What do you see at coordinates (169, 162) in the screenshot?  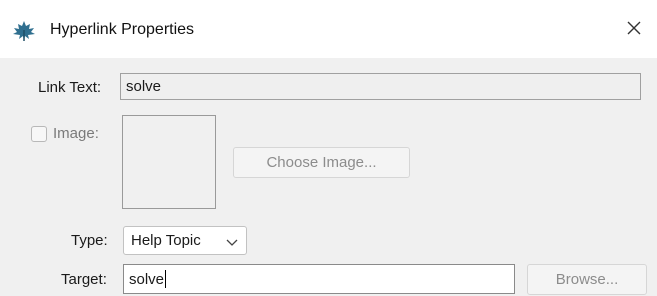 I see `image-preview` at bounding box center [169, 162].